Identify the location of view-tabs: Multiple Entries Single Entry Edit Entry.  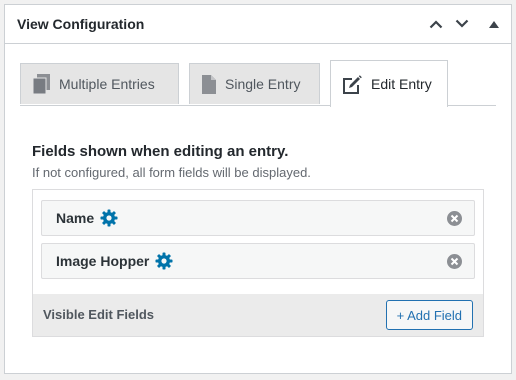
(258, 83).